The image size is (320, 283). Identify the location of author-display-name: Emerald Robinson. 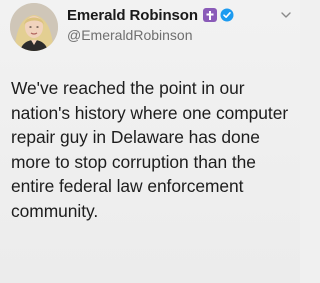
(132, 15).